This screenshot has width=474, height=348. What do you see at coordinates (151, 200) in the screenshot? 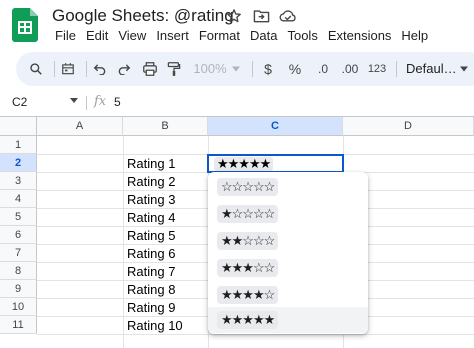
I see `cell-b4: Rating 3` at bounding box center [151, 200].